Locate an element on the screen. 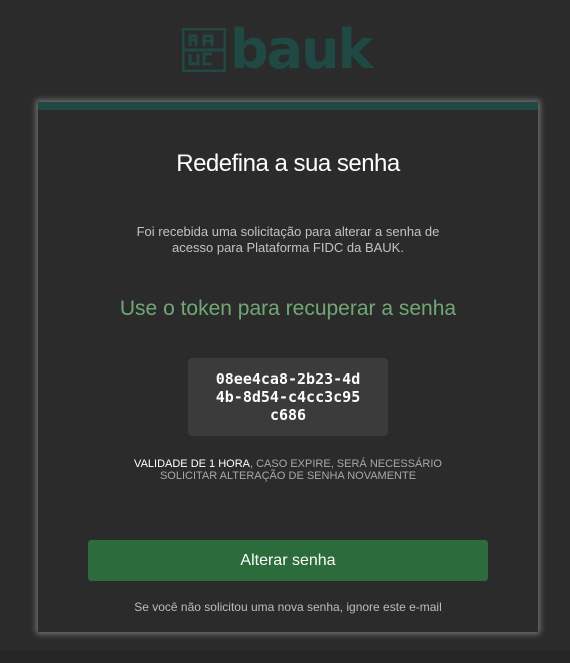  card-top-bar is located at coordinates (288, 106).